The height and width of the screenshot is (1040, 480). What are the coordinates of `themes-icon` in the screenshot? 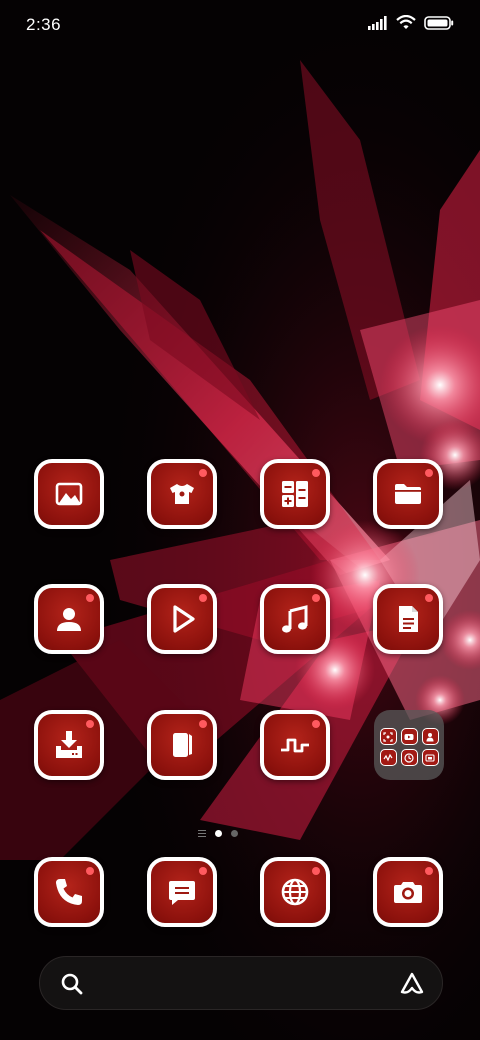 It's located at (182, 494).